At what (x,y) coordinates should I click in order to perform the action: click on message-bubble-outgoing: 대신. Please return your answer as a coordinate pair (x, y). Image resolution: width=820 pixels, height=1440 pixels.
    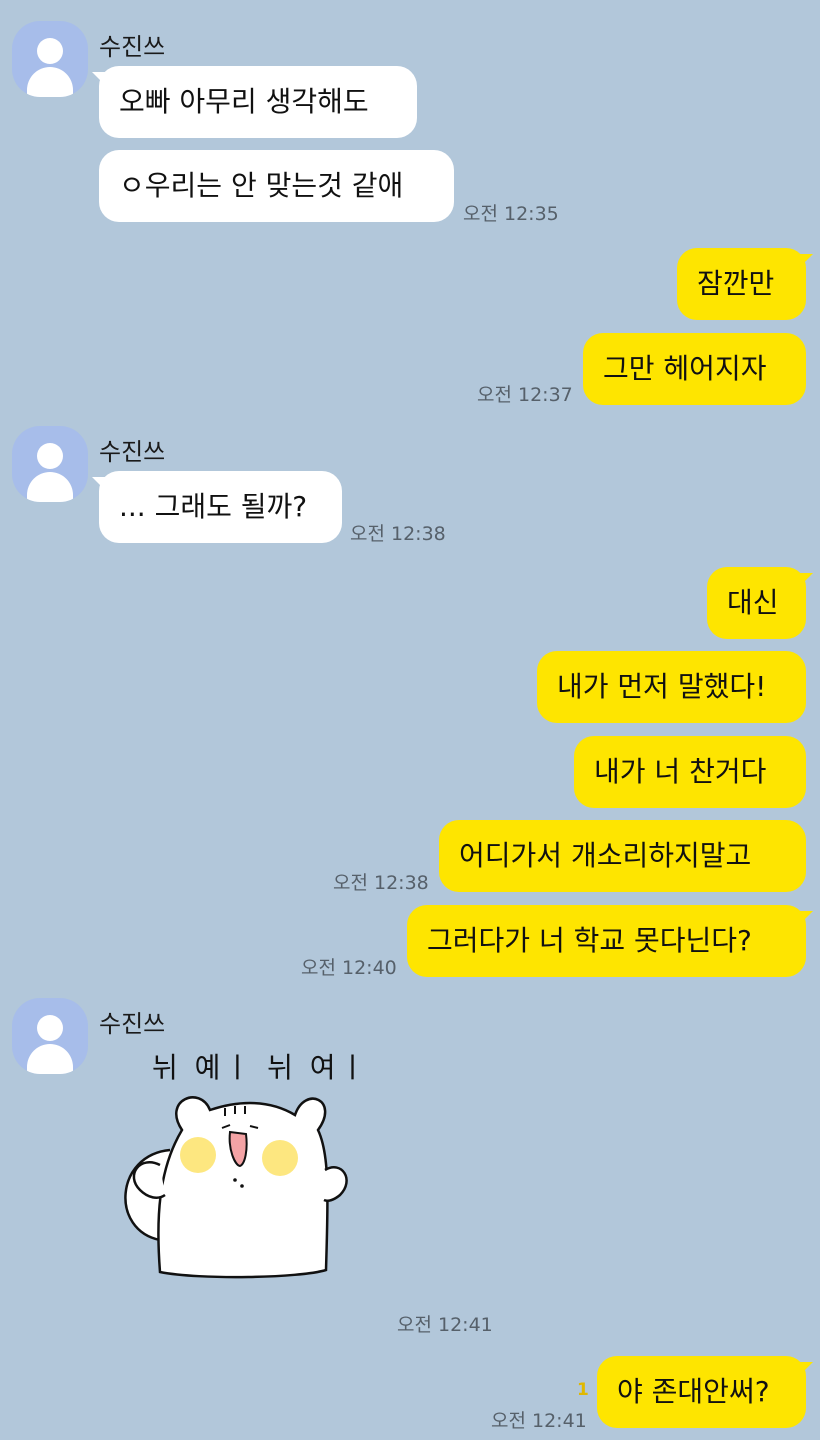
    Looking at the image, I should click on (756, 603).